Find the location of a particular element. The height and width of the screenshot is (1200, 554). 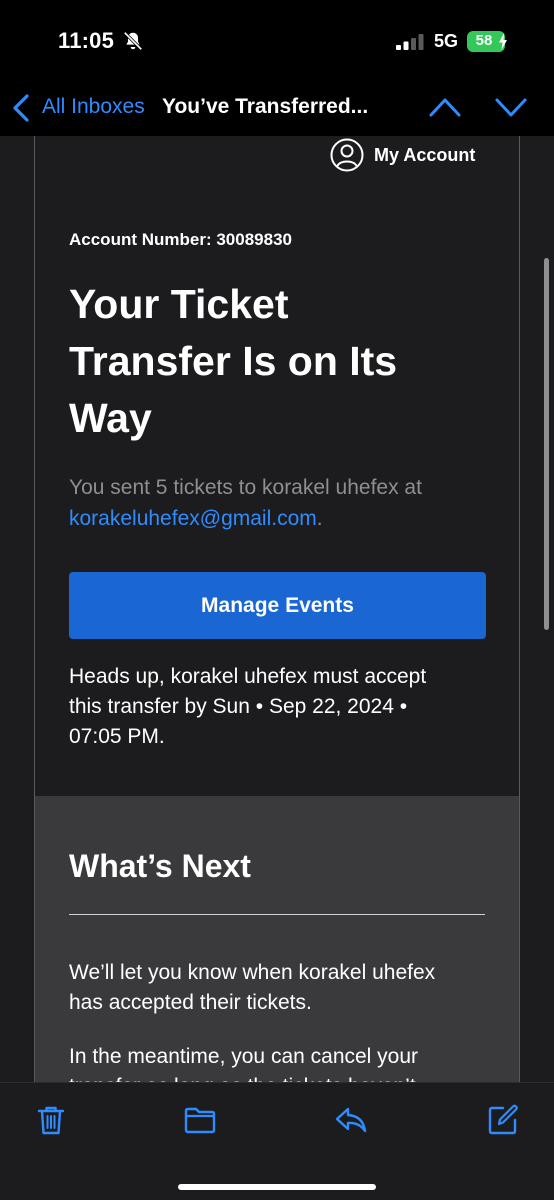

status-time: 11:05 is located at coordinates (86, 40).